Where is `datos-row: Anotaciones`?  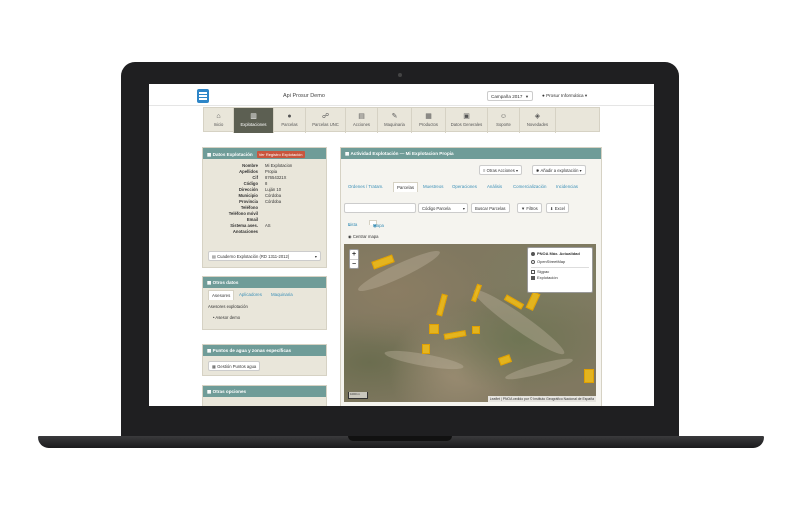 datos-row: Anotaciones is located at coordinates (245, 231).